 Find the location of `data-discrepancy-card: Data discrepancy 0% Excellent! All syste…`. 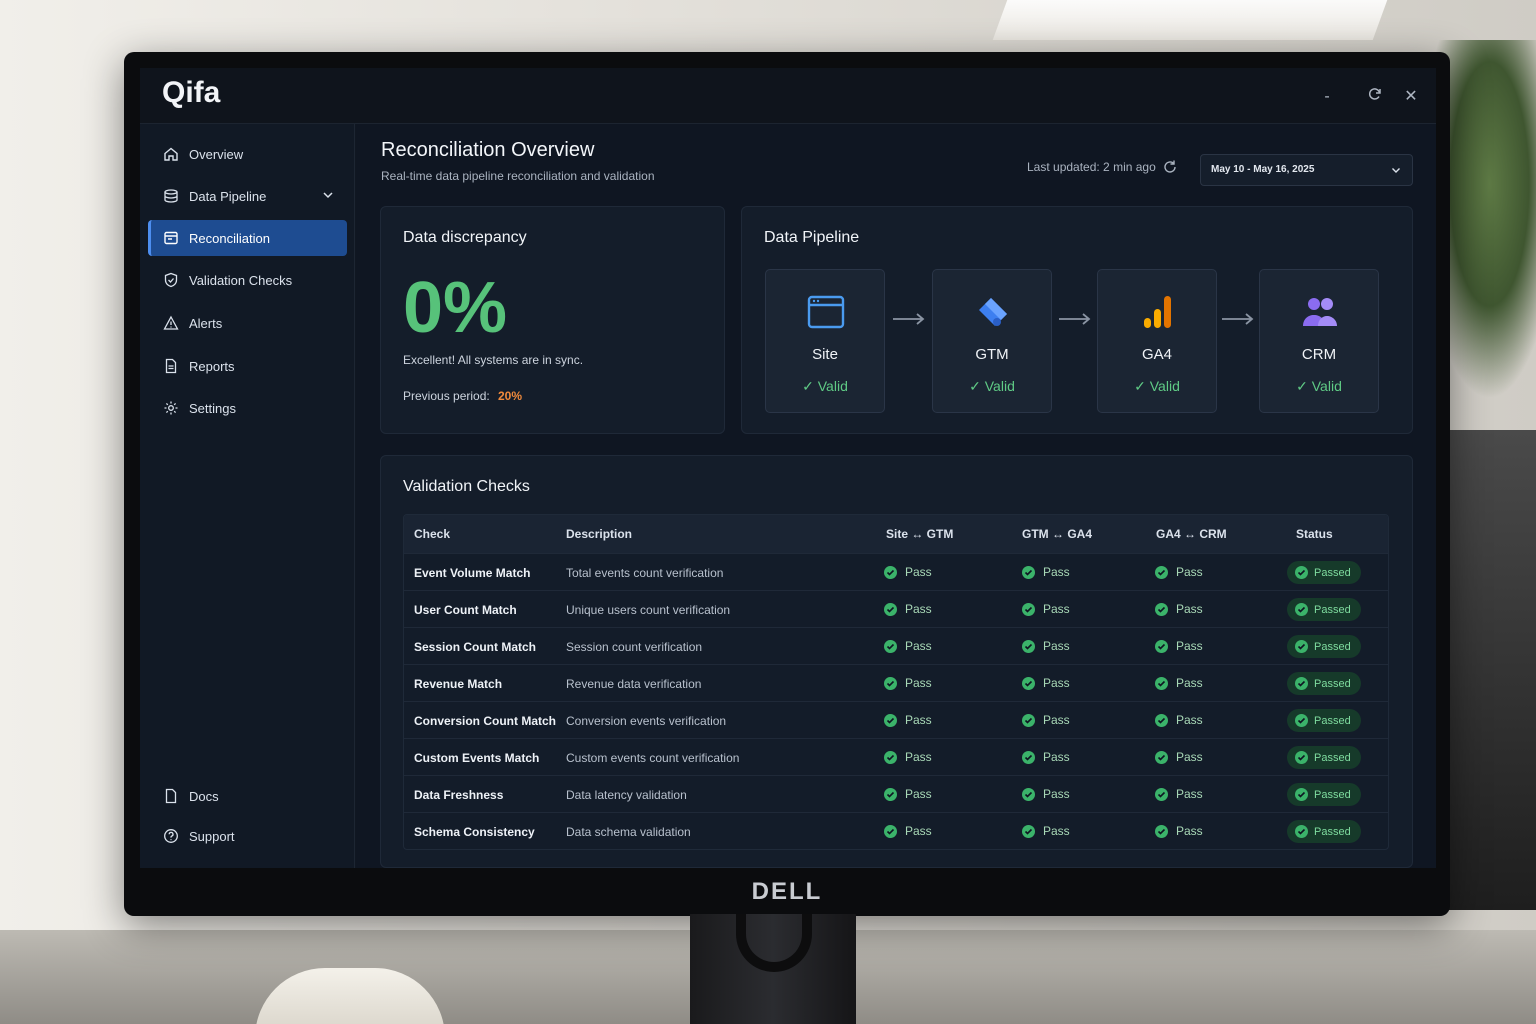

data-discrepancy-card: Data discrepancy 0% Excellent! All syste… is located at coordinates (552, 320).